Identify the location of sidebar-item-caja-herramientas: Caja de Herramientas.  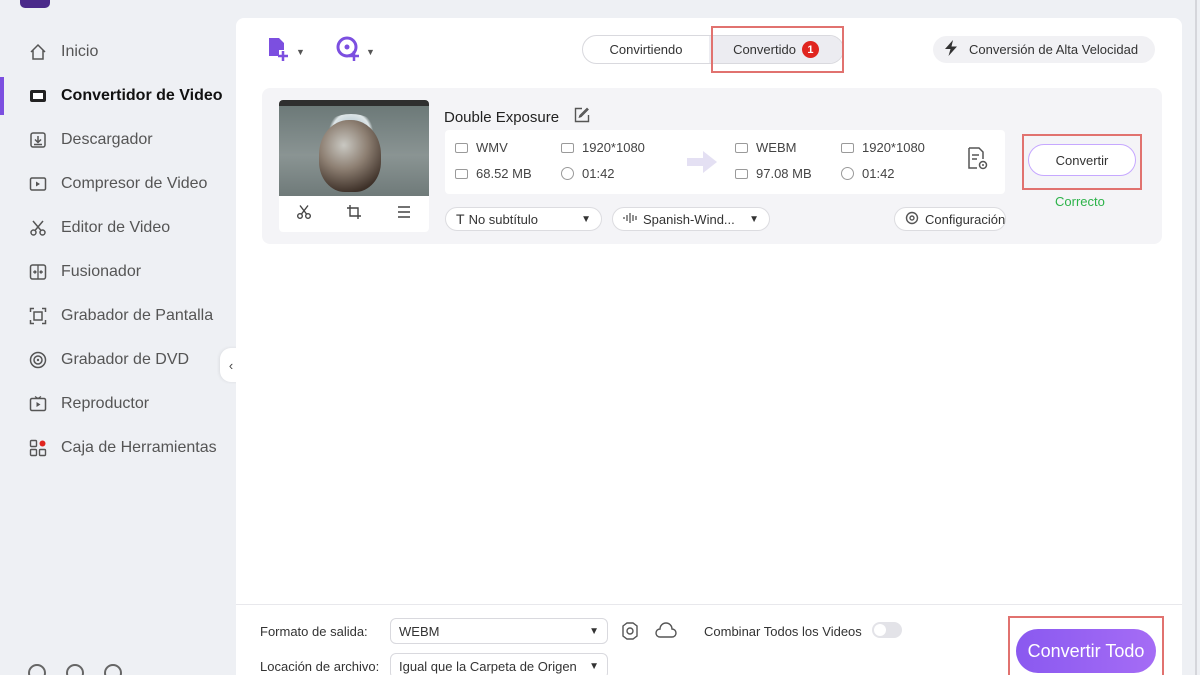
(118, 448).